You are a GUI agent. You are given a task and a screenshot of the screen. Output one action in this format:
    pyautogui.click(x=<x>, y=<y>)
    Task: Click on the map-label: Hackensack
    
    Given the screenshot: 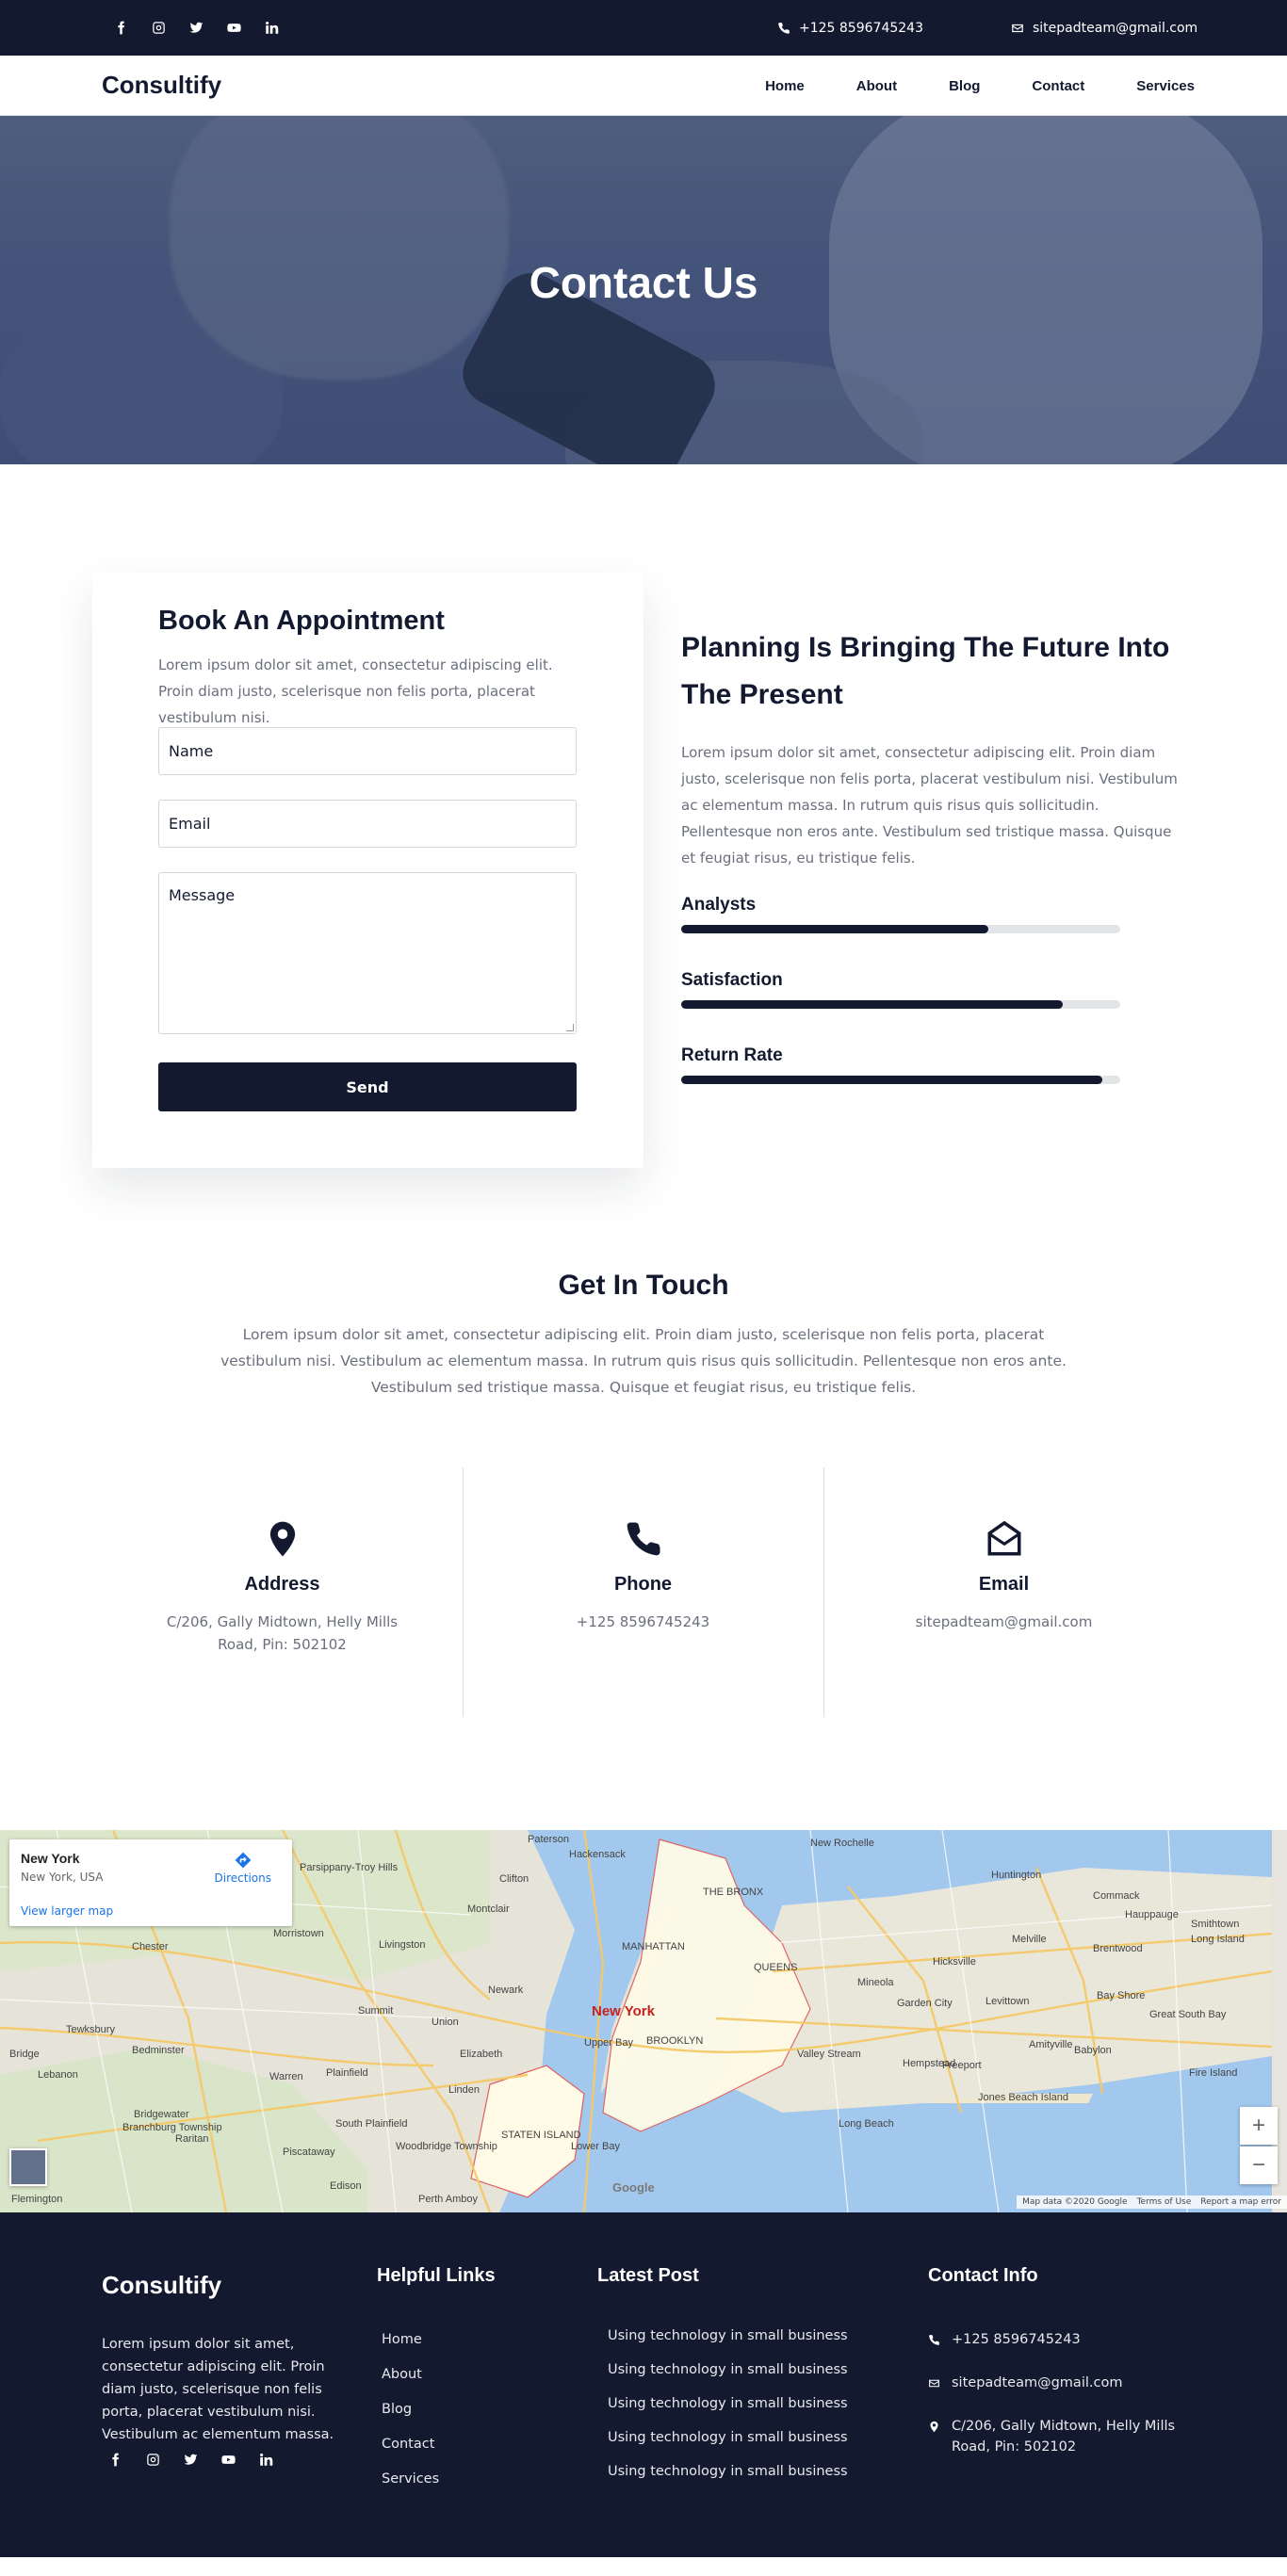 What is the action you would take?
    pyautogui.click(x=597, y=1854)
    